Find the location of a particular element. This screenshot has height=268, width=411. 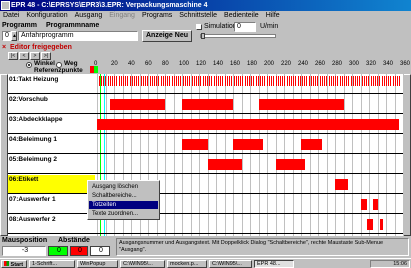

output-row-label: 01:Takt Heizung is located at coordinates (51, 79).